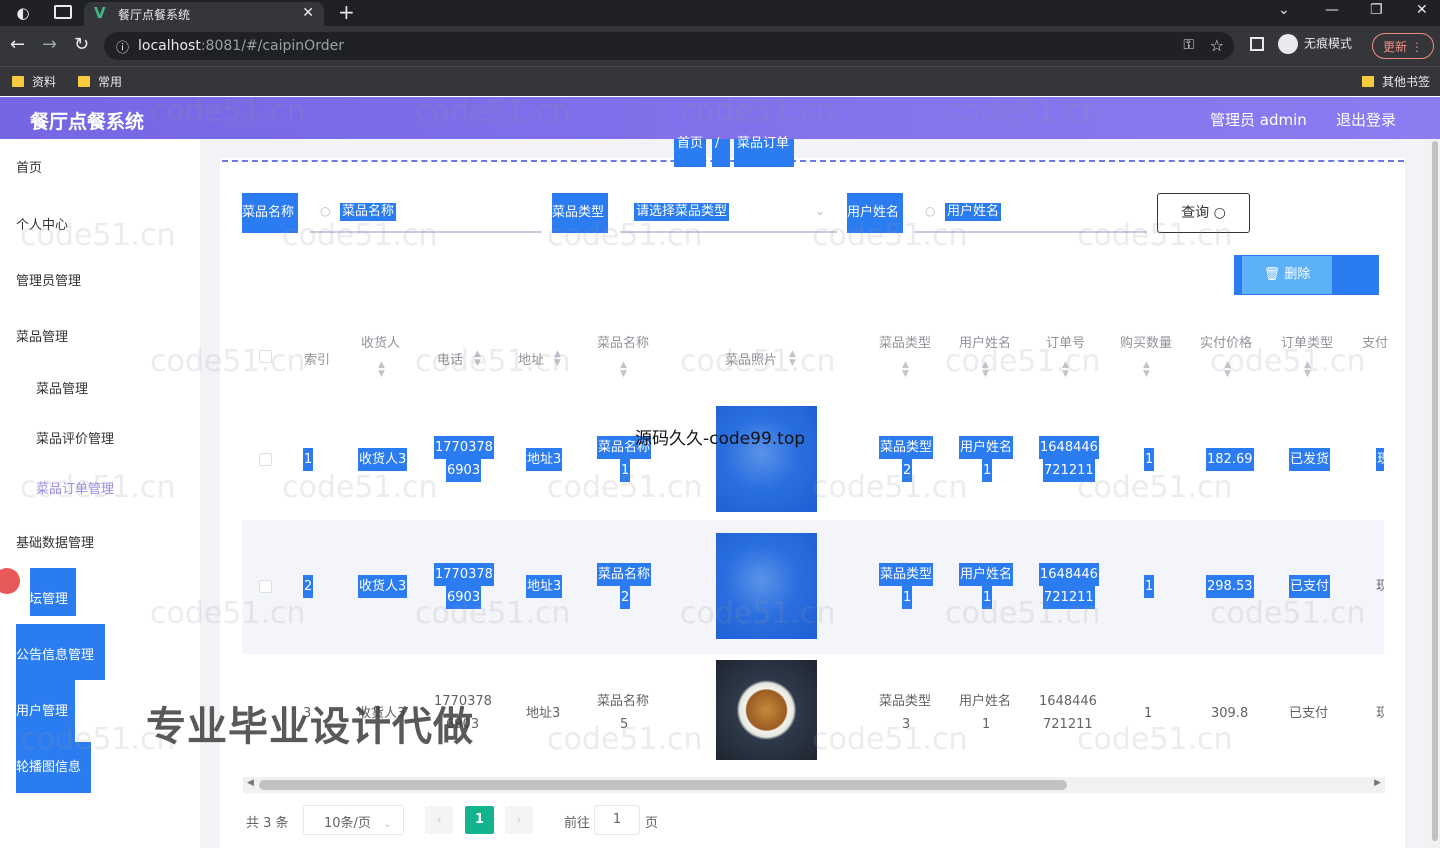 This screenshot has height=848, width=1440. I want to click on delete-button-wrap: 🗑 删除, so click(1306, 275).